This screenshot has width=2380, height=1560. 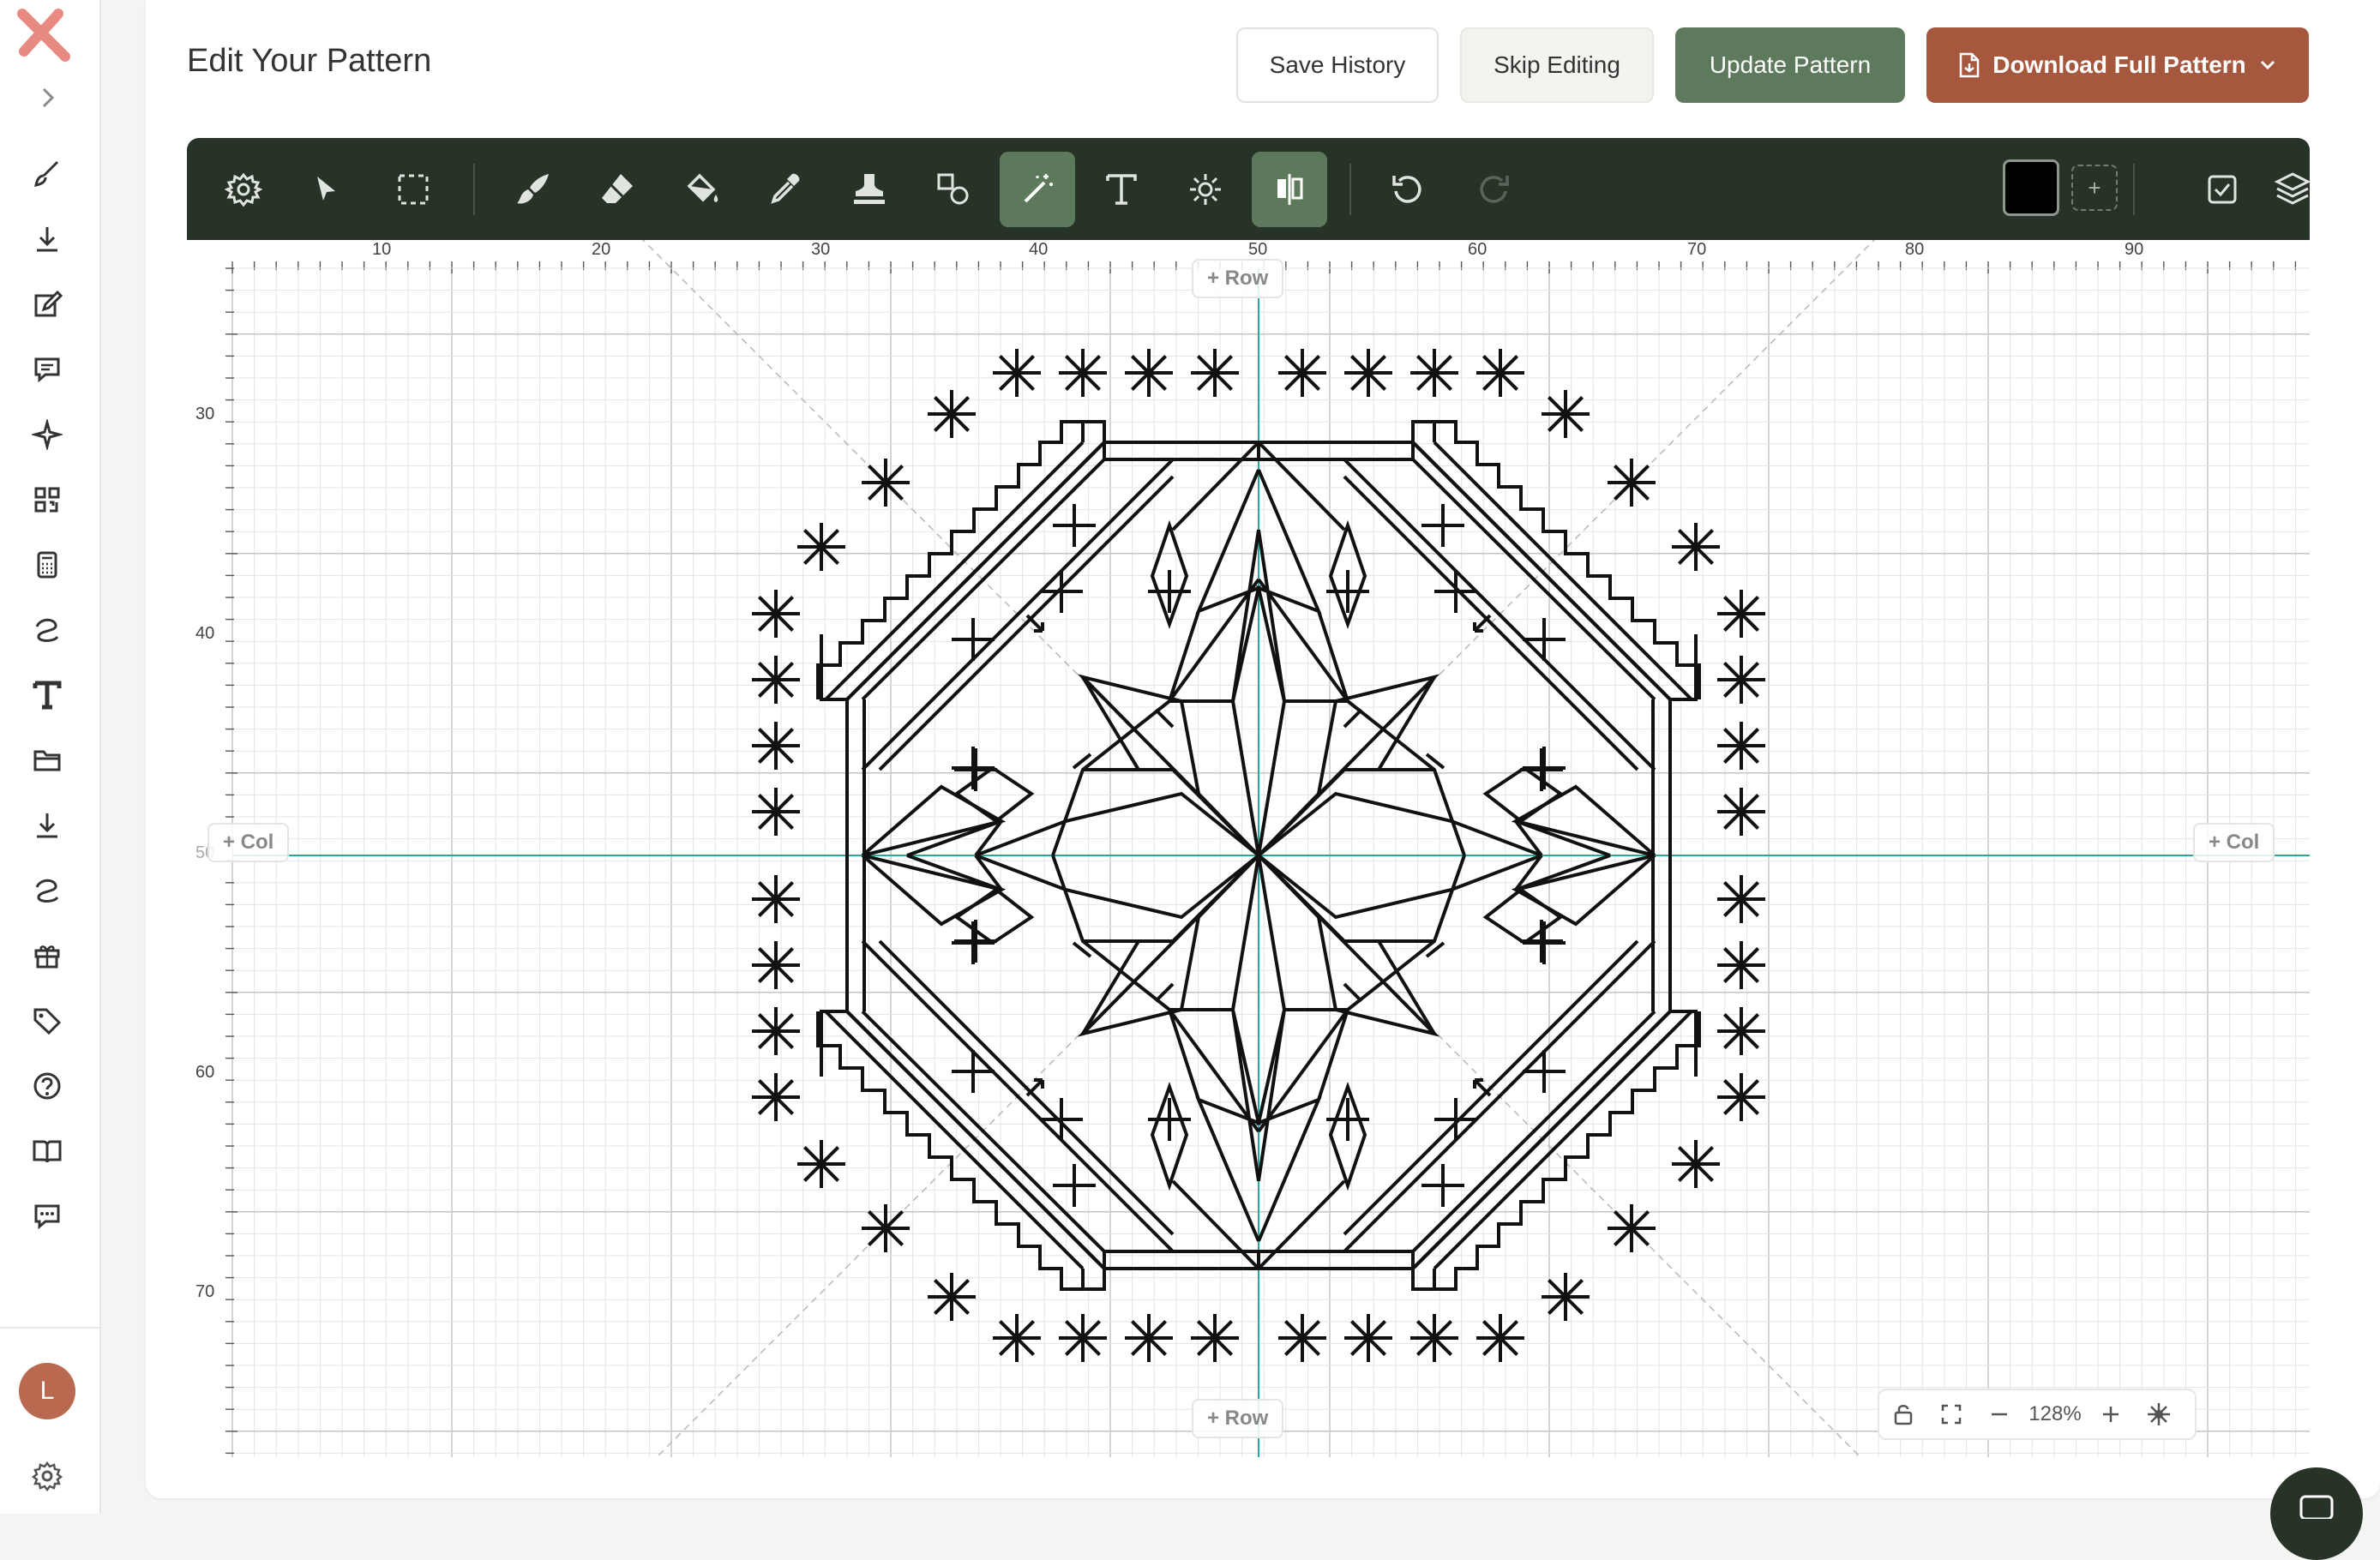 I want to click on brush-icon, so click(x=47, y=174).